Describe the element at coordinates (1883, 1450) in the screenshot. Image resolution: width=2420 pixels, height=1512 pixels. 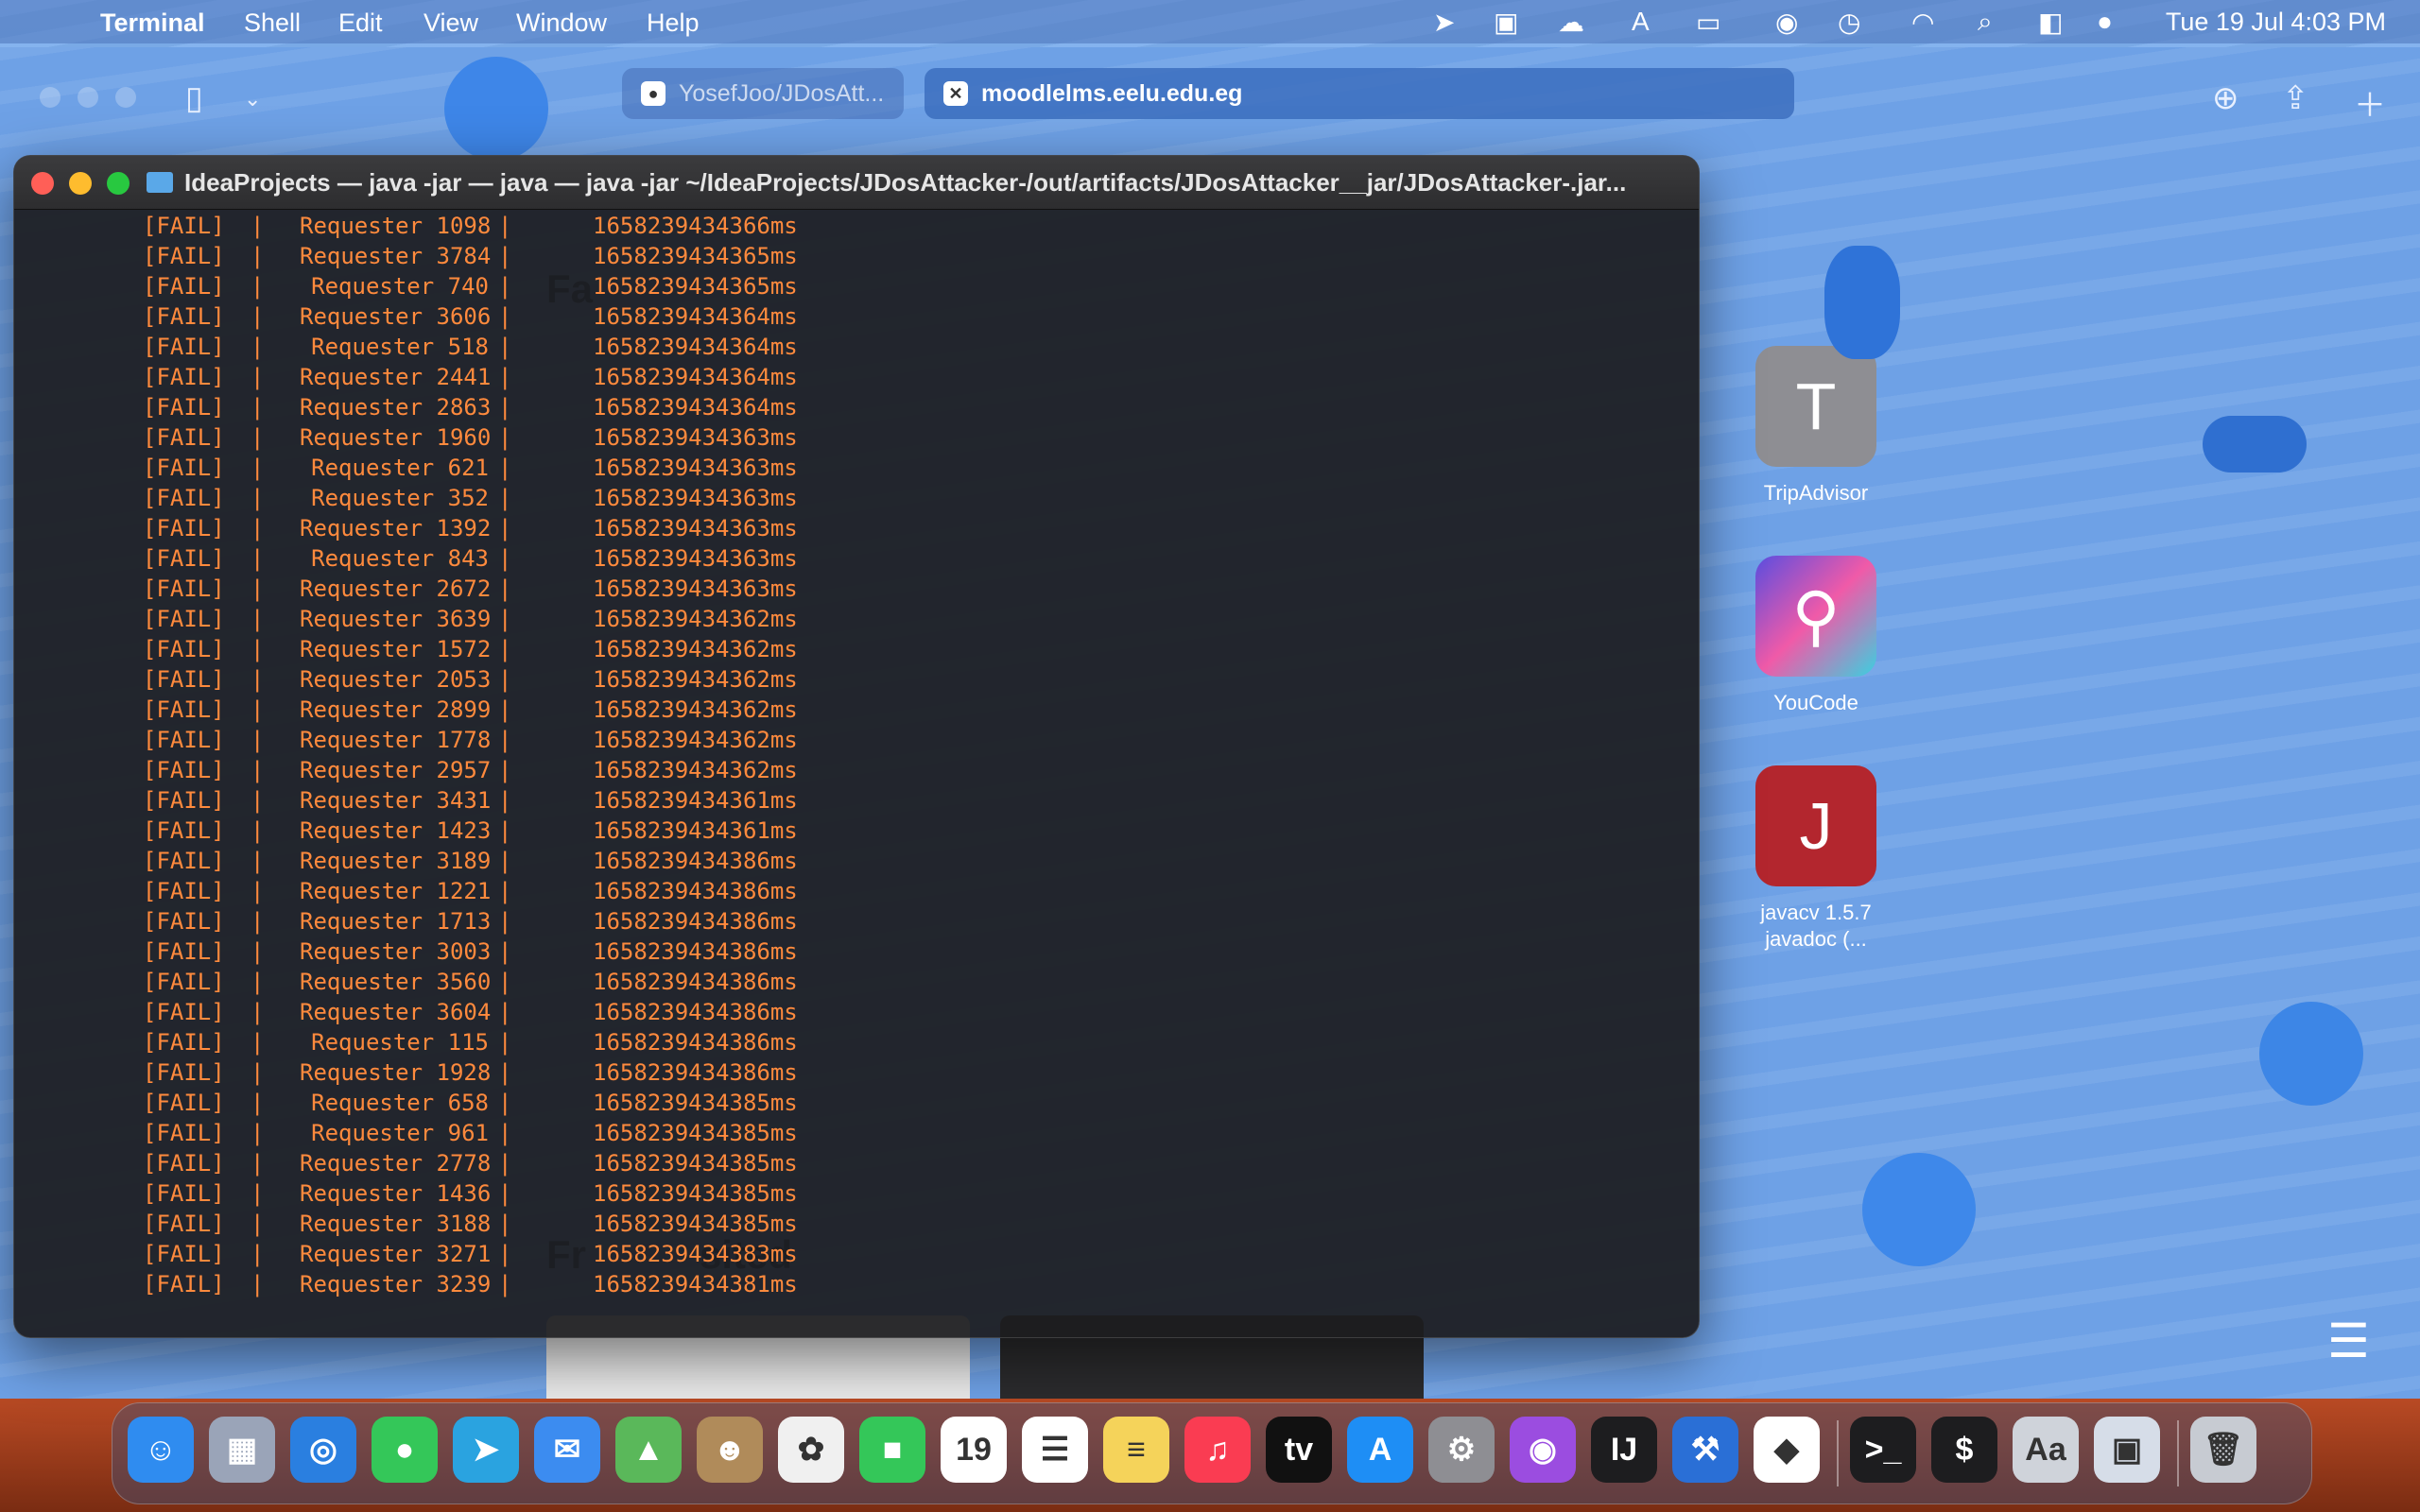
I see `terminal-icon: >_` at that location.